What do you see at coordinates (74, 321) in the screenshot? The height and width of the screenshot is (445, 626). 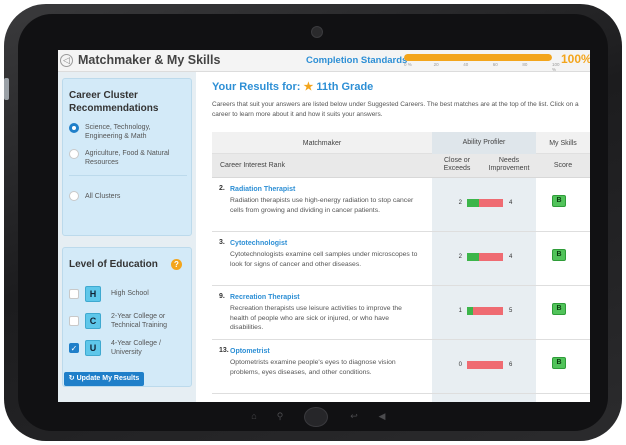 I see `checkbox-2-year-college` at bounding box center [74, 321].